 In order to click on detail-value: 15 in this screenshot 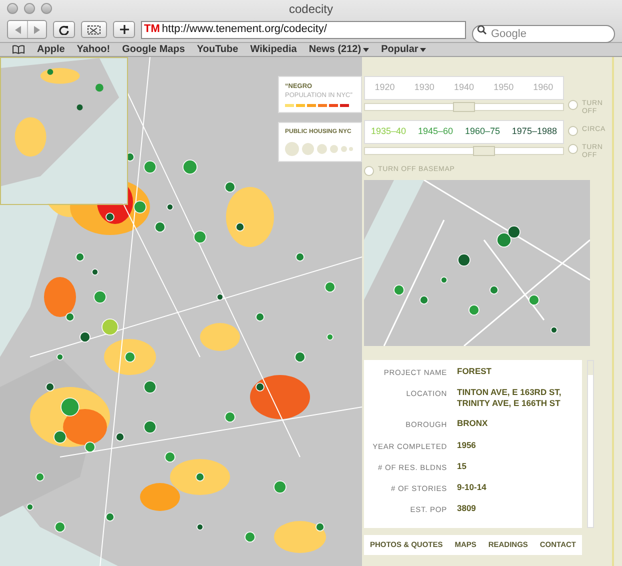, I will do `click(462, 466)`.